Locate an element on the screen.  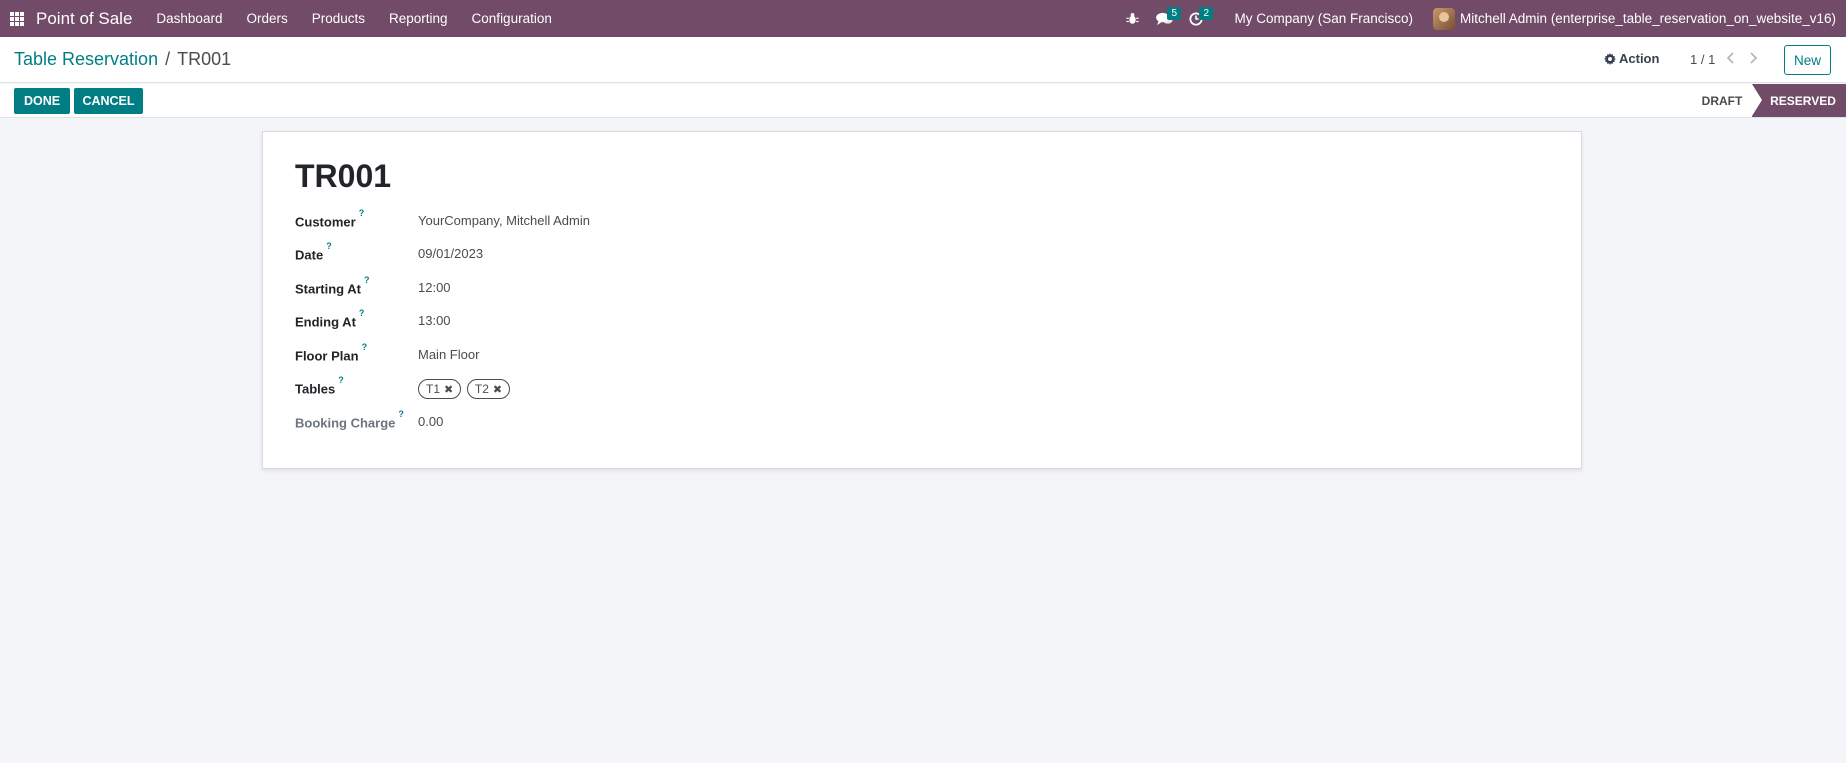
pager-next-icon is located at coordinates (1755, 59).